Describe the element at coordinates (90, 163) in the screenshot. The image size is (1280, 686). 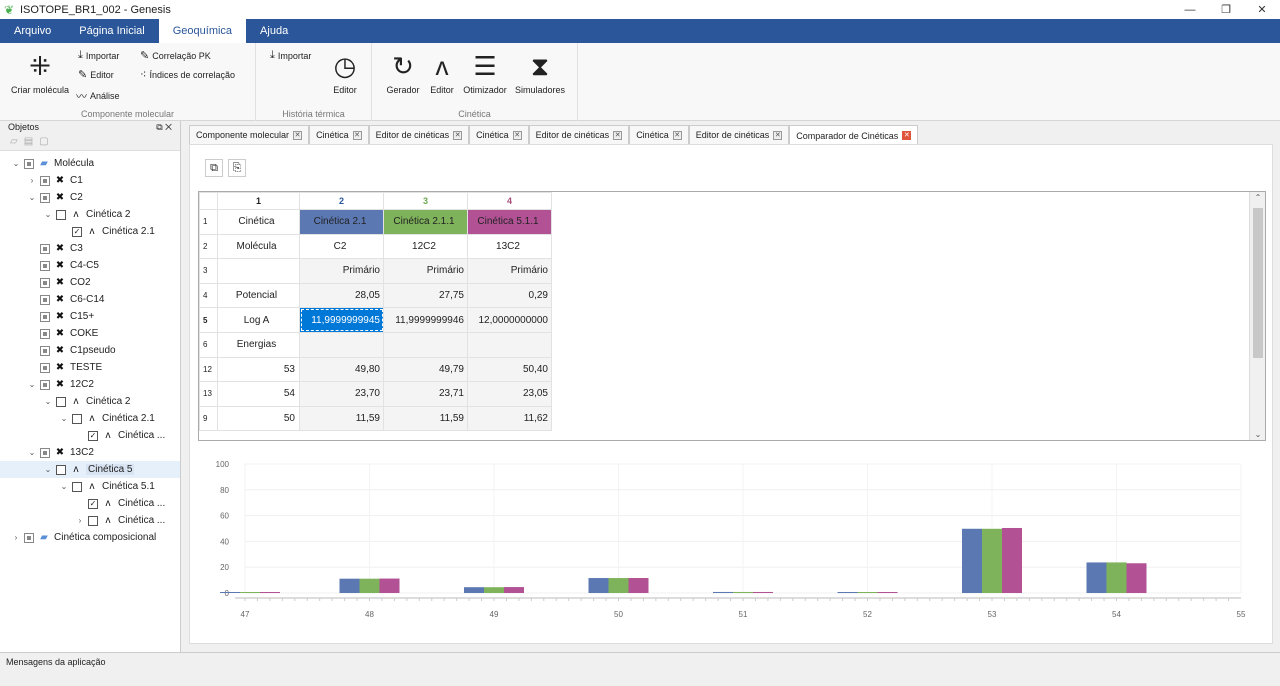
I see `tree-item: ⌄ ▰ Molécula` at that location.